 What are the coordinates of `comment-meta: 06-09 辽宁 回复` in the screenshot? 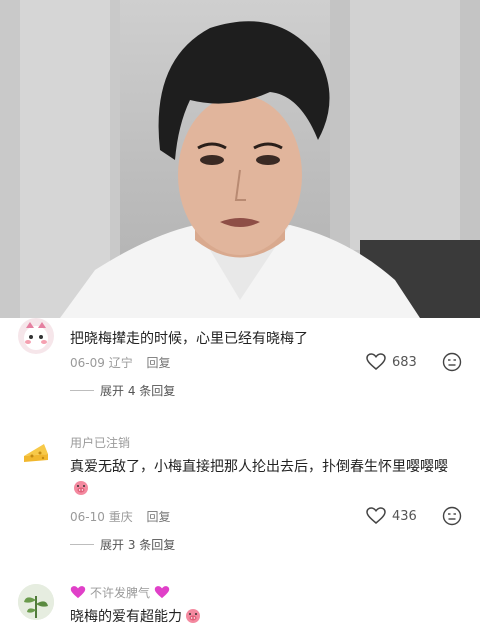 It's located at (120, 362).